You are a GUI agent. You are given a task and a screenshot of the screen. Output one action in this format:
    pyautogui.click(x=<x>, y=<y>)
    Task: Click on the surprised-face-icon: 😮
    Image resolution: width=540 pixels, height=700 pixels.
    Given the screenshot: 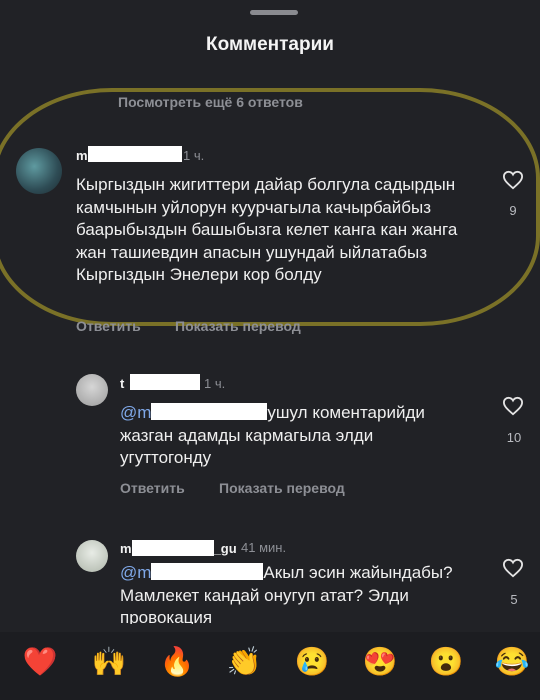 What is the action you would take?
    pyautogui.click(x=446, y=662)
    